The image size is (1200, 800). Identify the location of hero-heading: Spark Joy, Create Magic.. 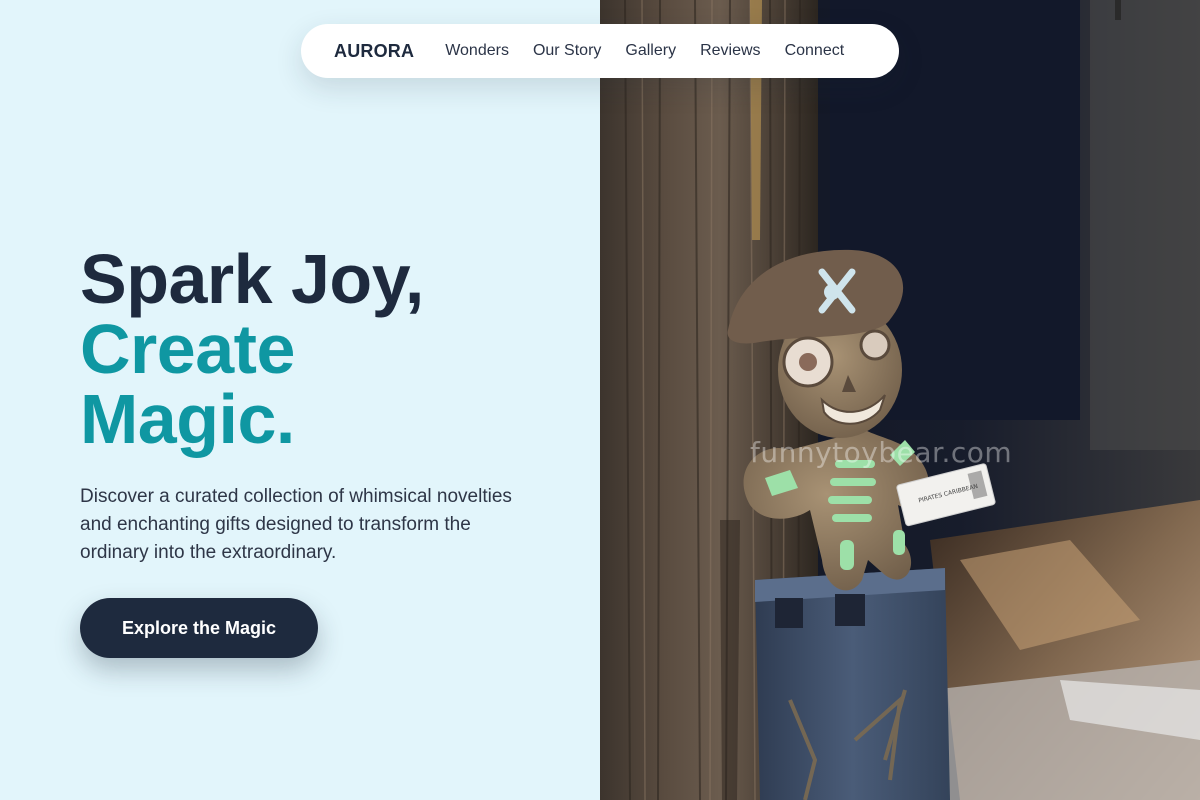
(252, 349).